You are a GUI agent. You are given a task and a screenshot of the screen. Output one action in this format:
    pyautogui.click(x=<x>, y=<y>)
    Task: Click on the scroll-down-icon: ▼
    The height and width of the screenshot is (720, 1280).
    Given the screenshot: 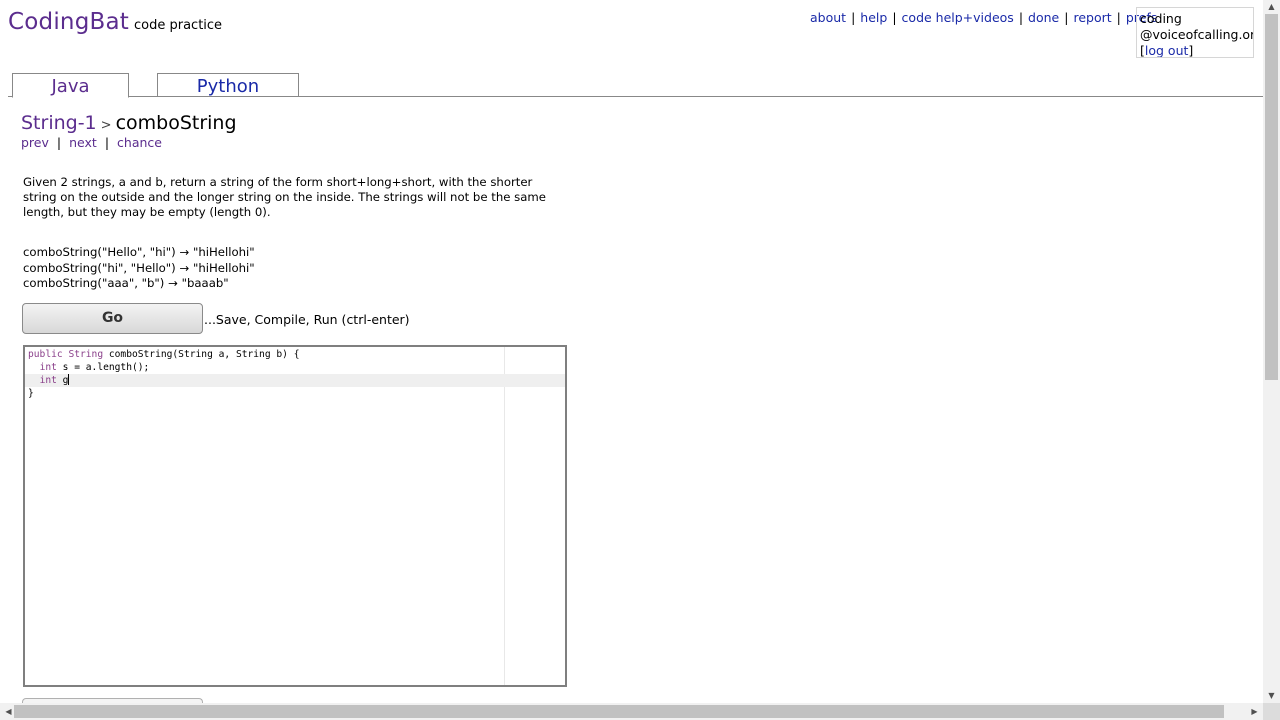 What is the action you would take?
    pyautogui.click(x=1271, y=696)
    